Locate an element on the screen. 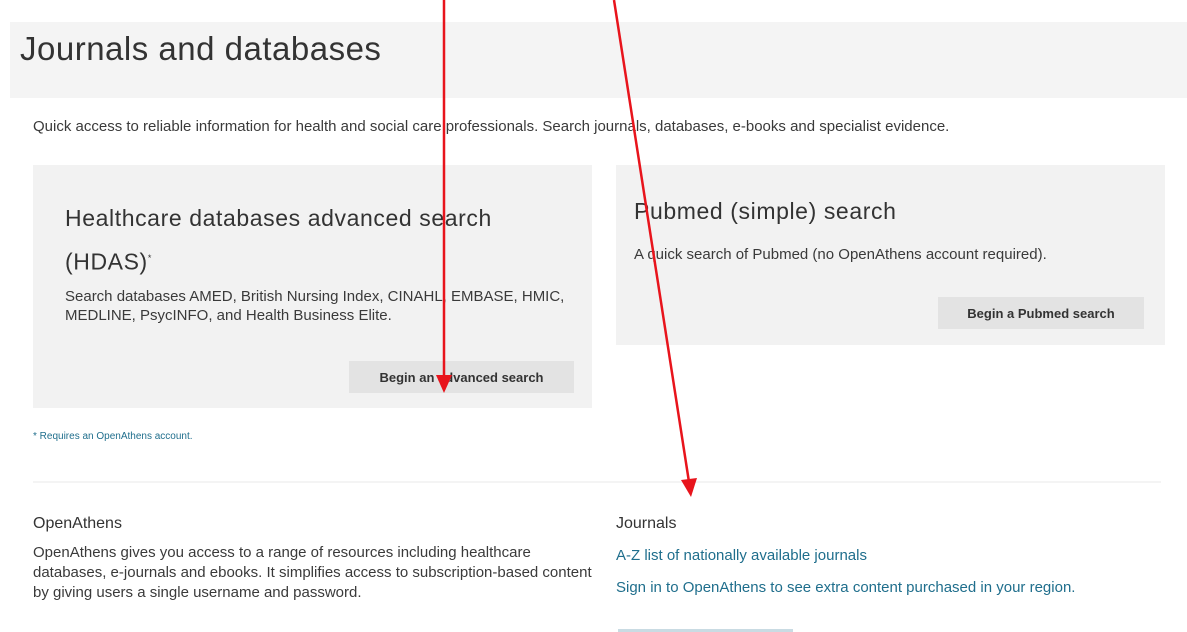 The width and height of the screenshot is (1187, 632). section-divider is located at coordinates (597, 482).